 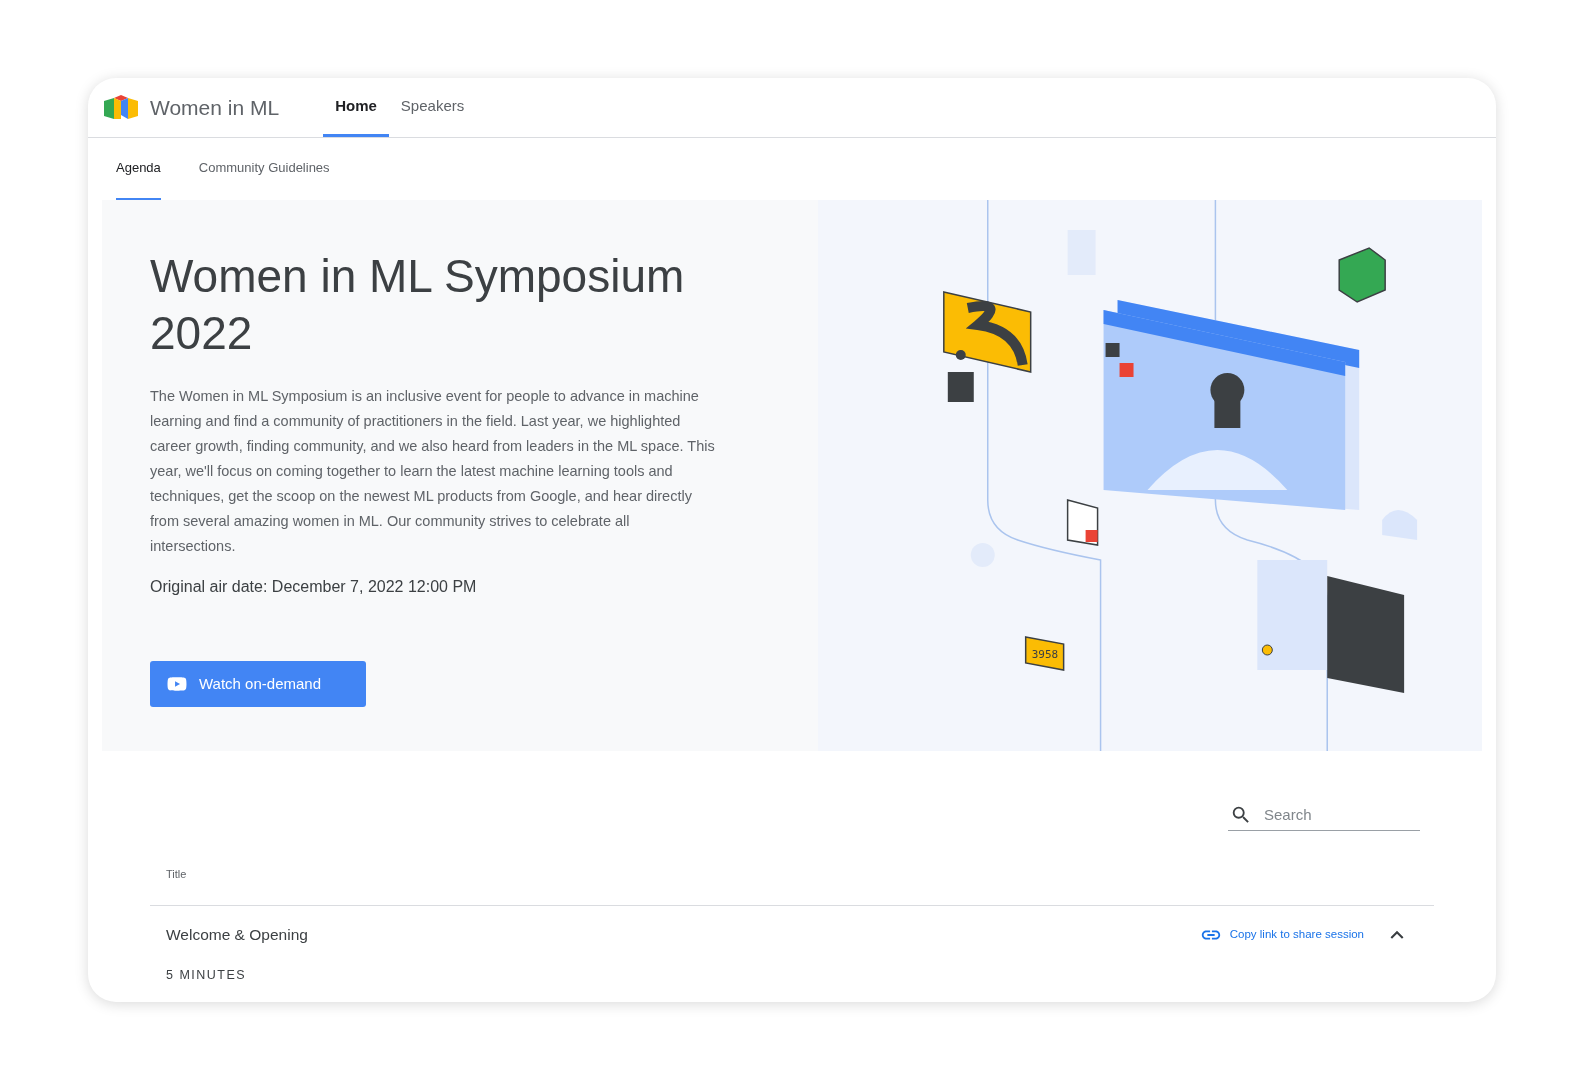 I want to click on hero-title: Women in ML Symposium 2022, so click(x=418, y=305).